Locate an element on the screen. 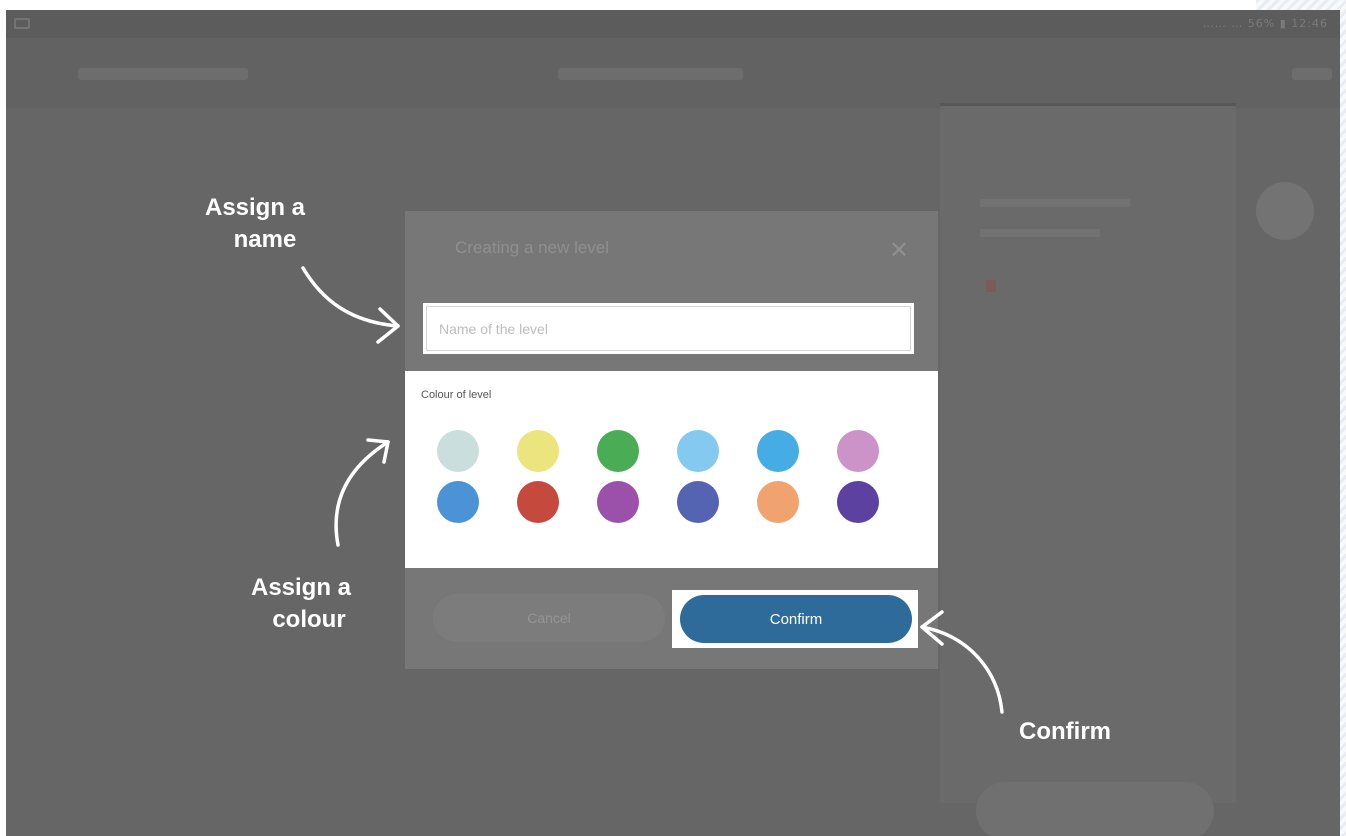 Image resolution: width=1346 pixels, height=836 pixels. arrow-to-name-input is located at coordinates (350, 297).